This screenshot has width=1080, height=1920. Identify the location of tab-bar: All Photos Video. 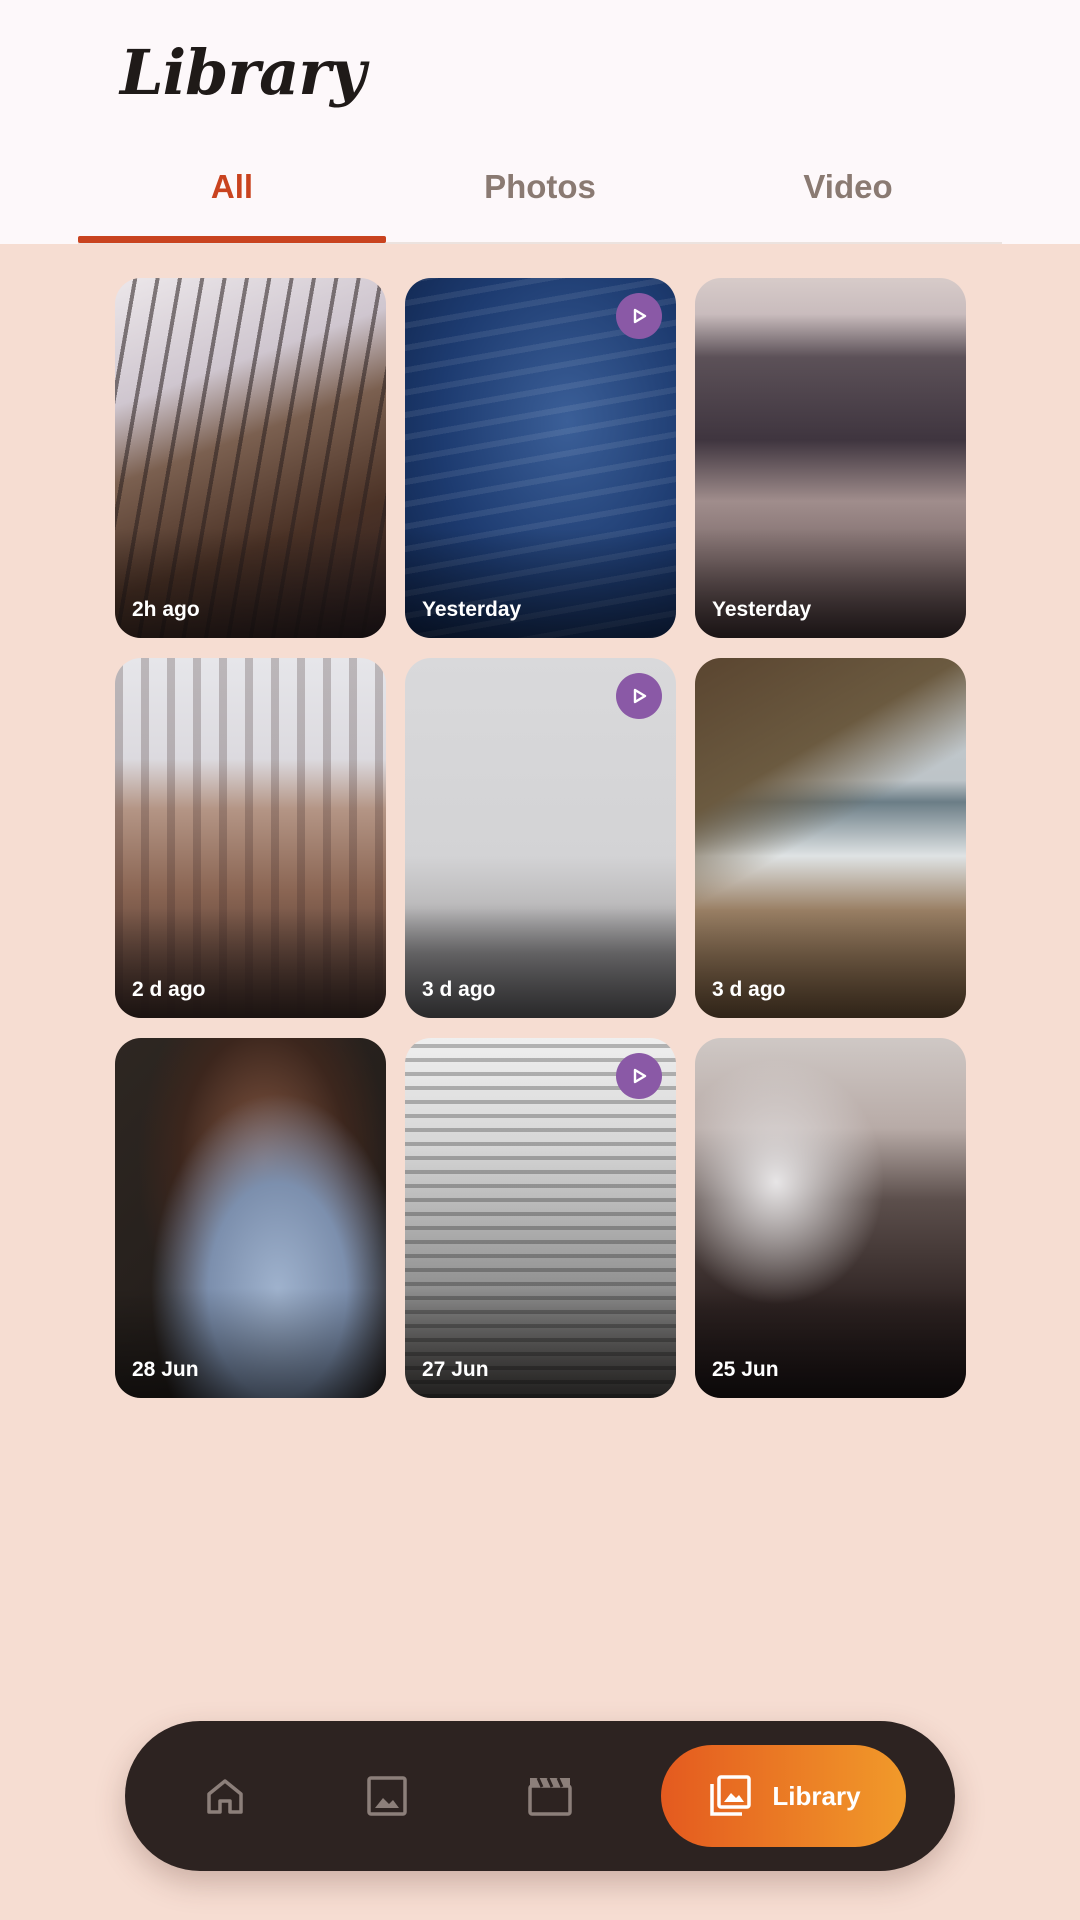
(540, 197).